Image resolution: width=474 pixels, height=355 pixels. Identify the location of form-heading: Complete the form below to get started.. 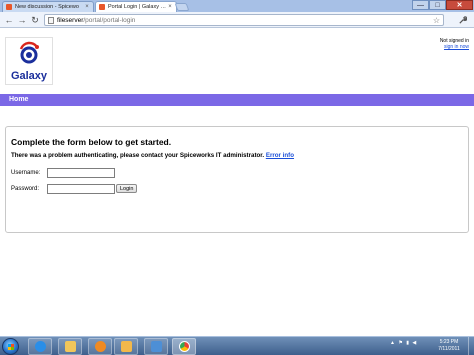
(91, 142).